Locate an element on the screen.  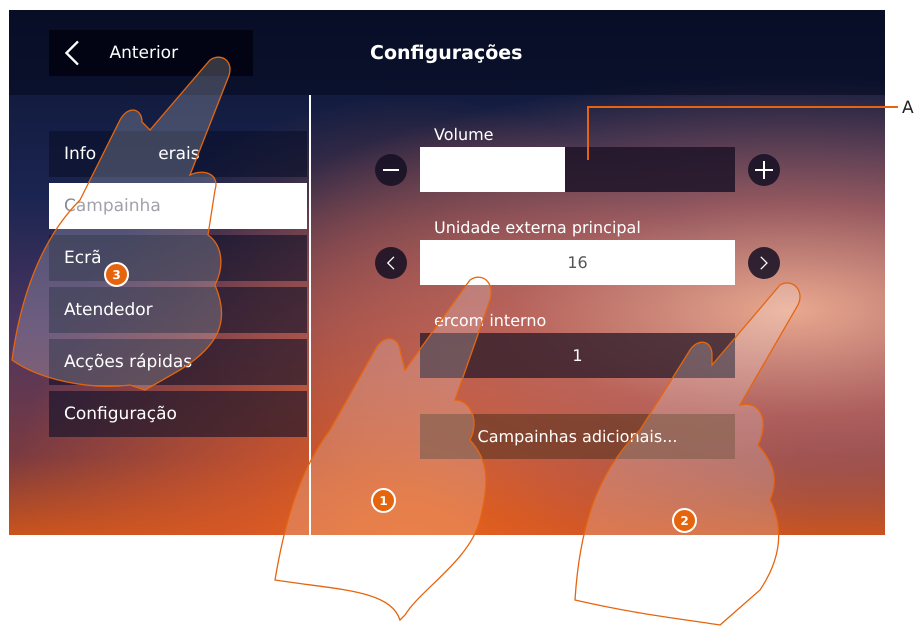
left-chevron-icon is located at coordinates (391, 263).